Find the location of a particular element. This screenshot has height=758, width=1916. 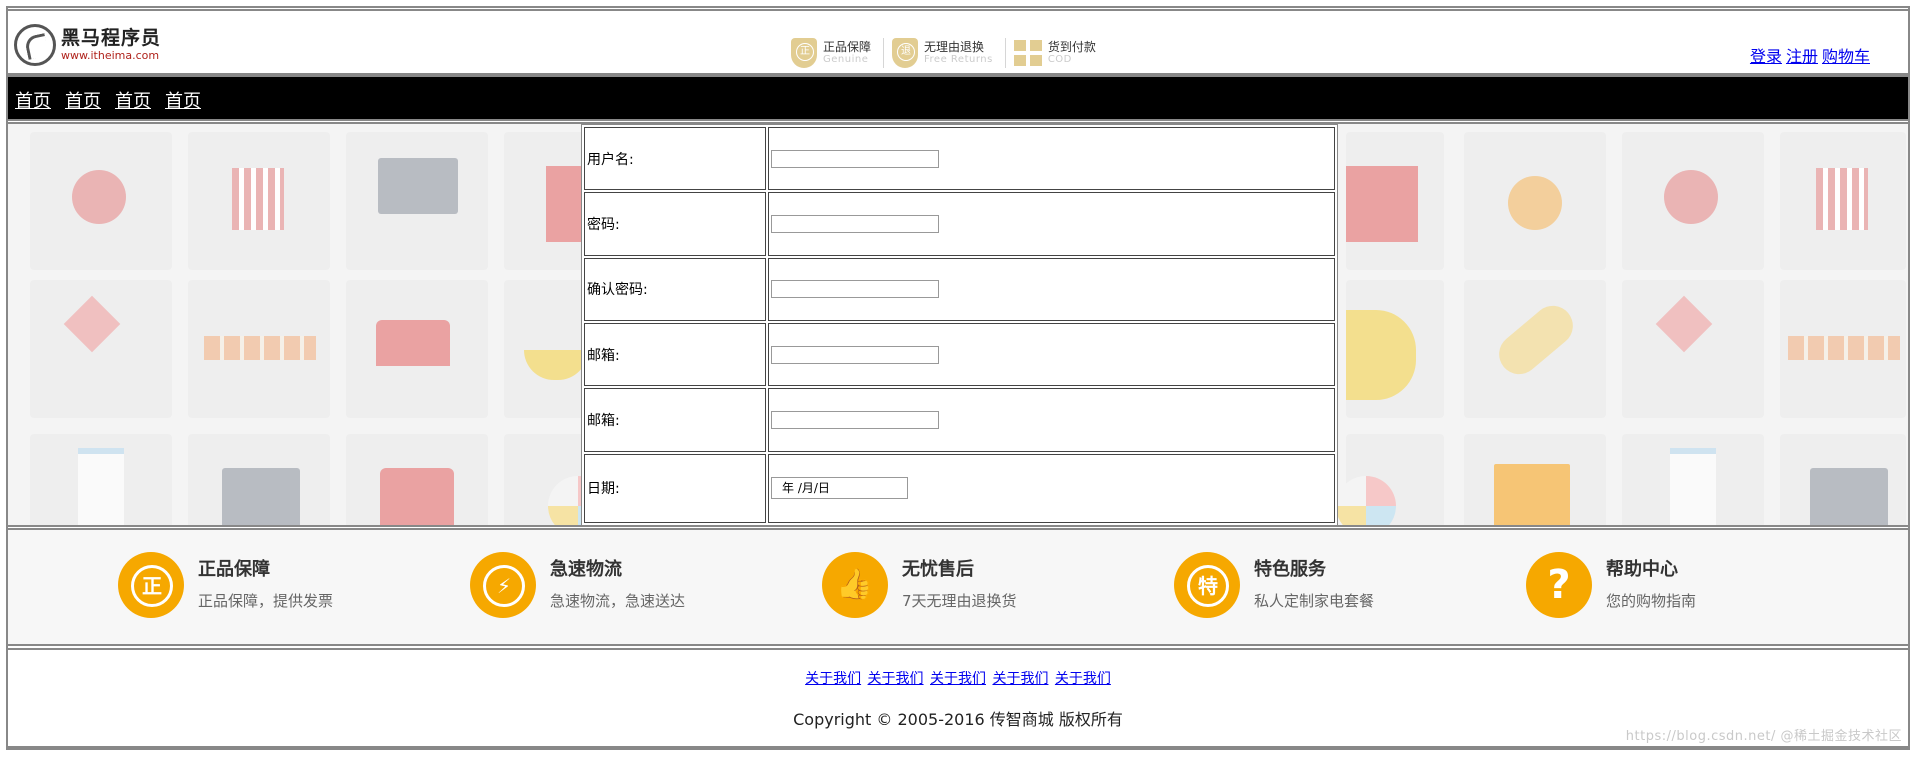

logo: 黑马程序员 www.itheima.com is located at coordinates (87, 45).